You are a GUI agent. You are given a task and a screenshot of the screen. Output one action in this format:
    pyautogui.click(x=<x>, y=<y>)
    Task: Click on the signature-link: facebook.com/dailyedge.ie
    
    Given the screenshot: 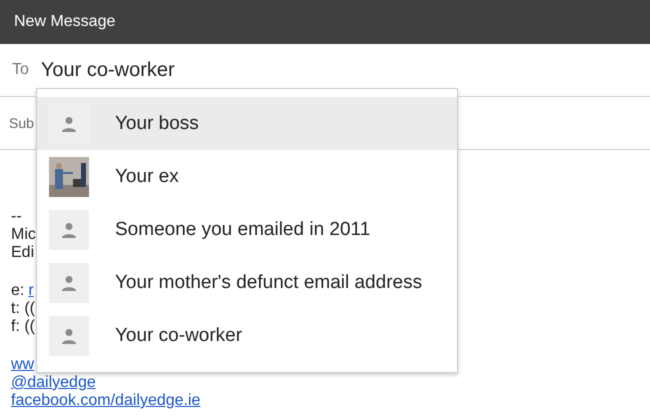 What is the action you would take?
    pyautogui.click(x=105, y=401)
    